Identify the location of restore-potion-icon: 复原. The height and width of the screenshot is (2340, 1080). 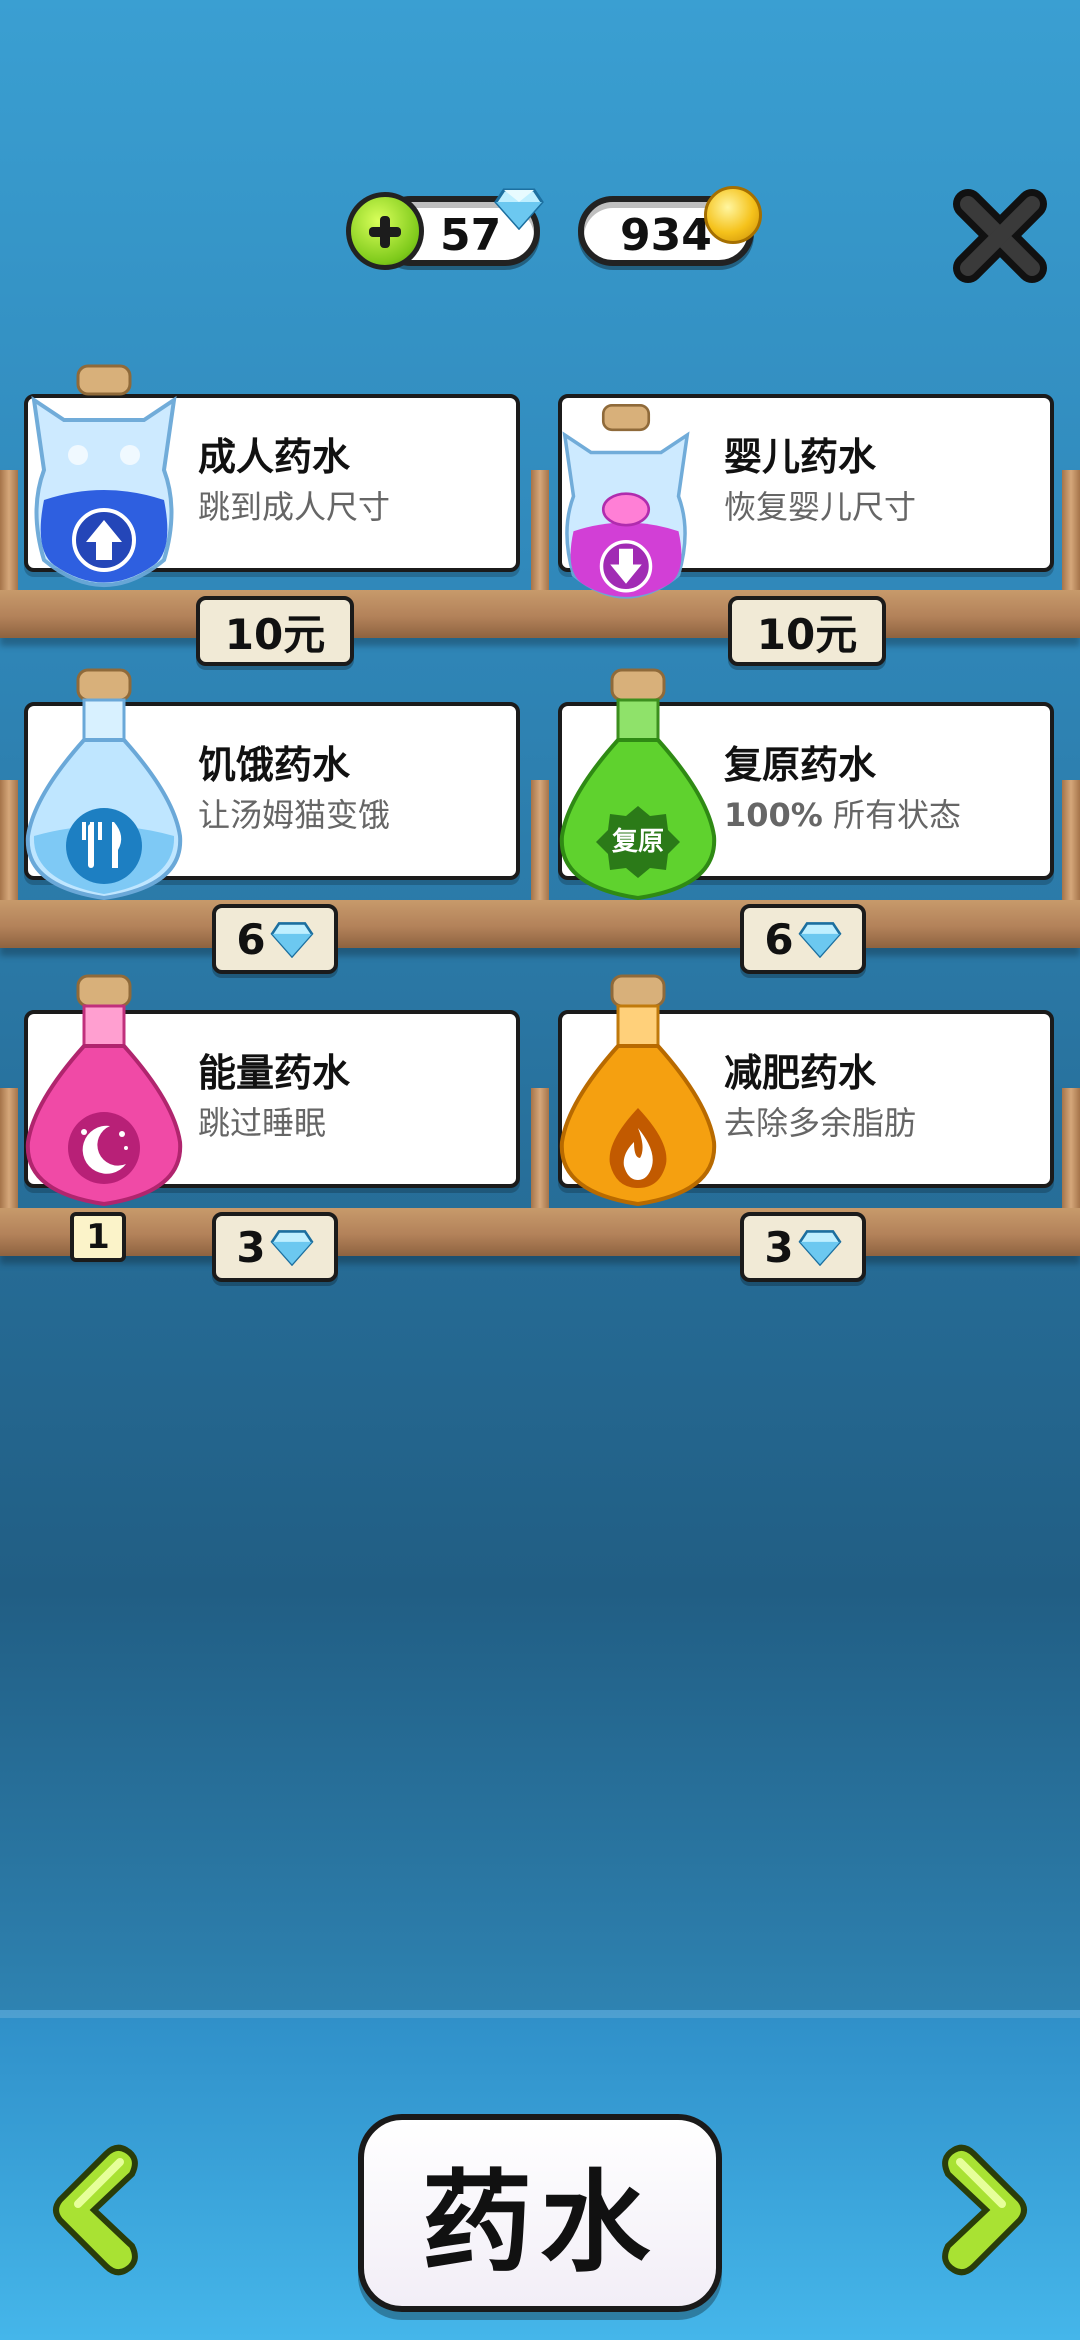
(638, 784).